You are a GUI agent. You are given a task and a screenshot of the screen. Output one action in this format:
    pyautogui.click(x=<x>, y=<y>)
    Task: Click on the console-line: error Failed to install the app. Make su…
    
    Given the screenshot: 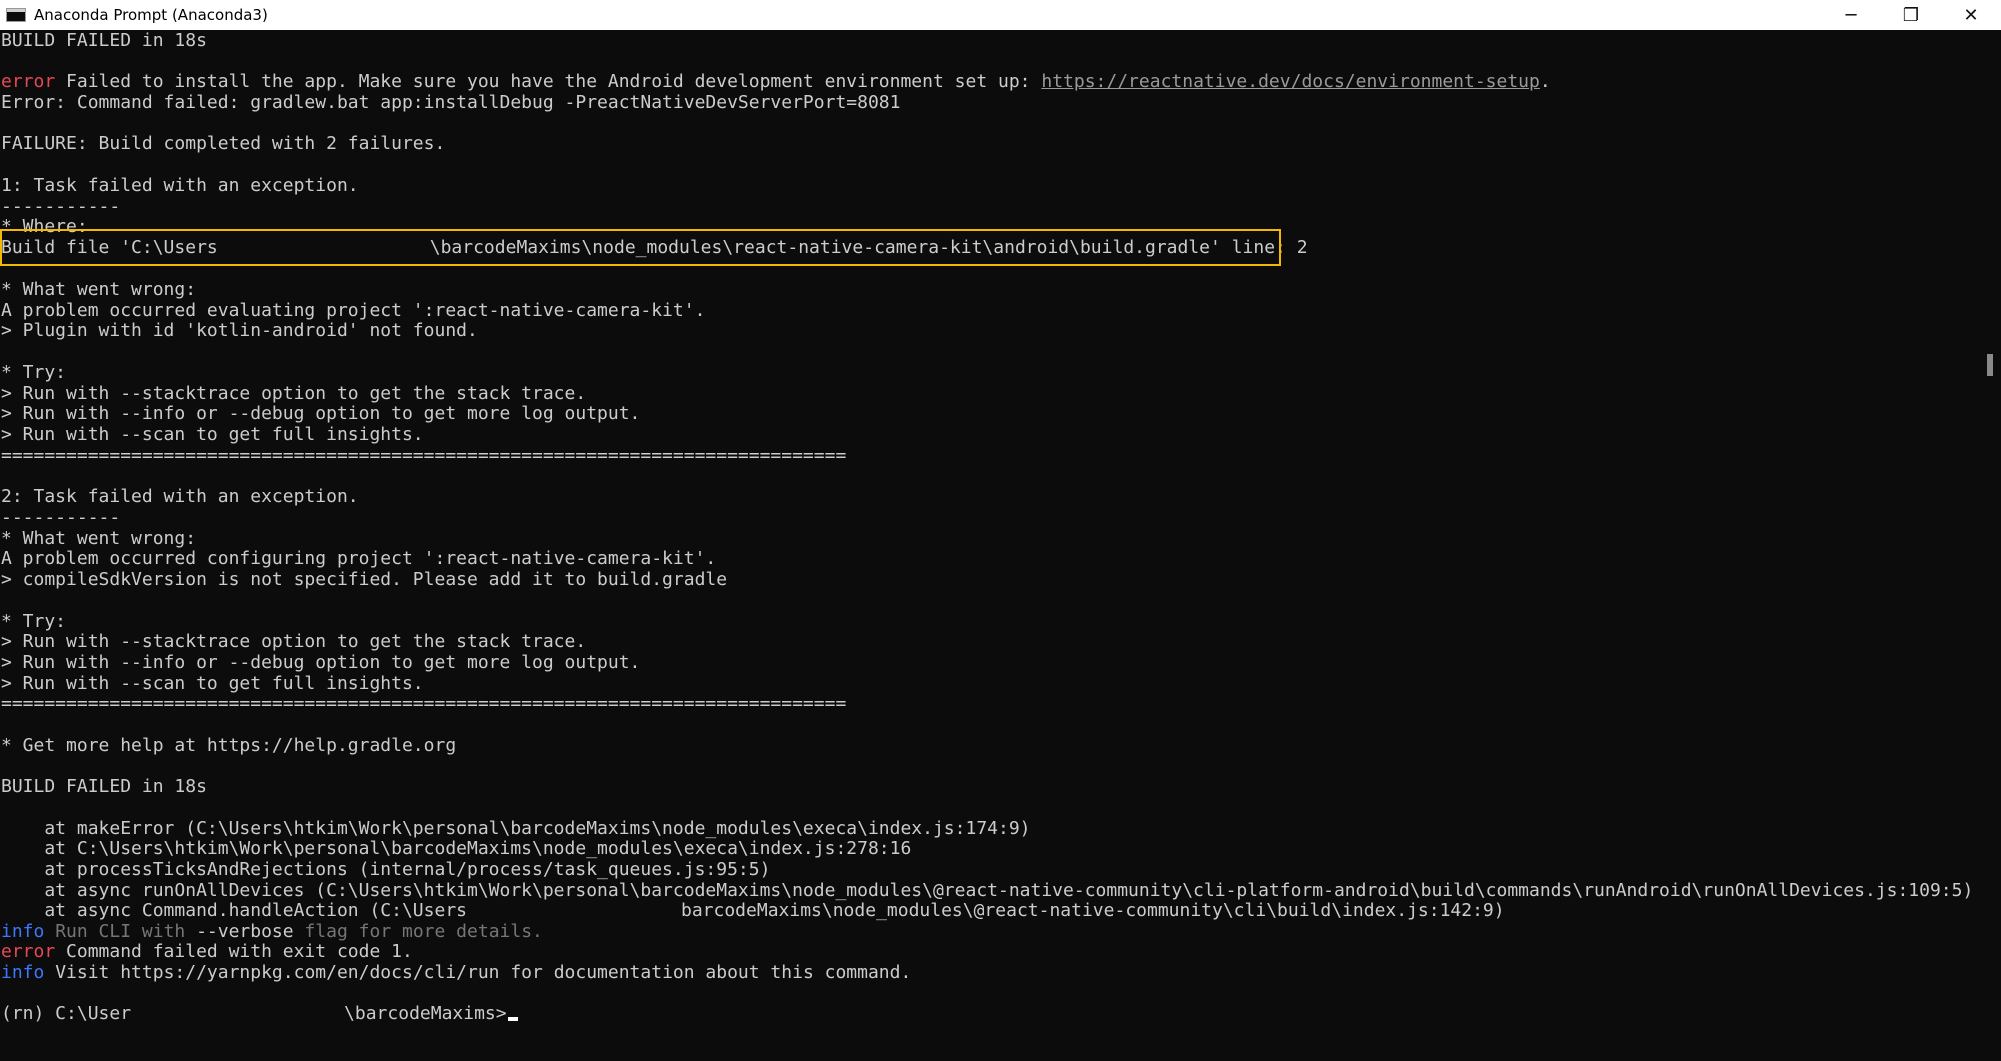 What is the action you would take?
    pyautogui.click(x=776, y=81)
    